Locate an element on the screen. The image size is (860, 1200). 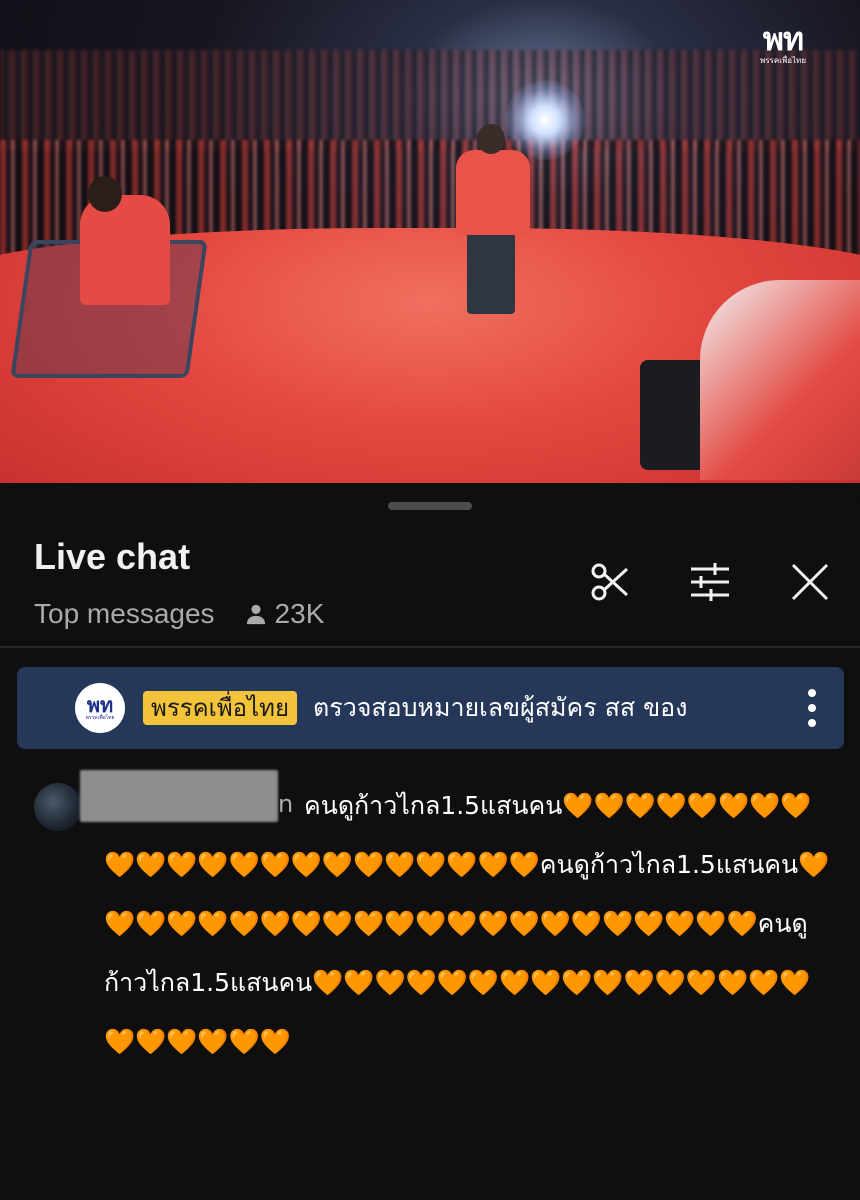
close-icon is located at coordinates (810, 582).